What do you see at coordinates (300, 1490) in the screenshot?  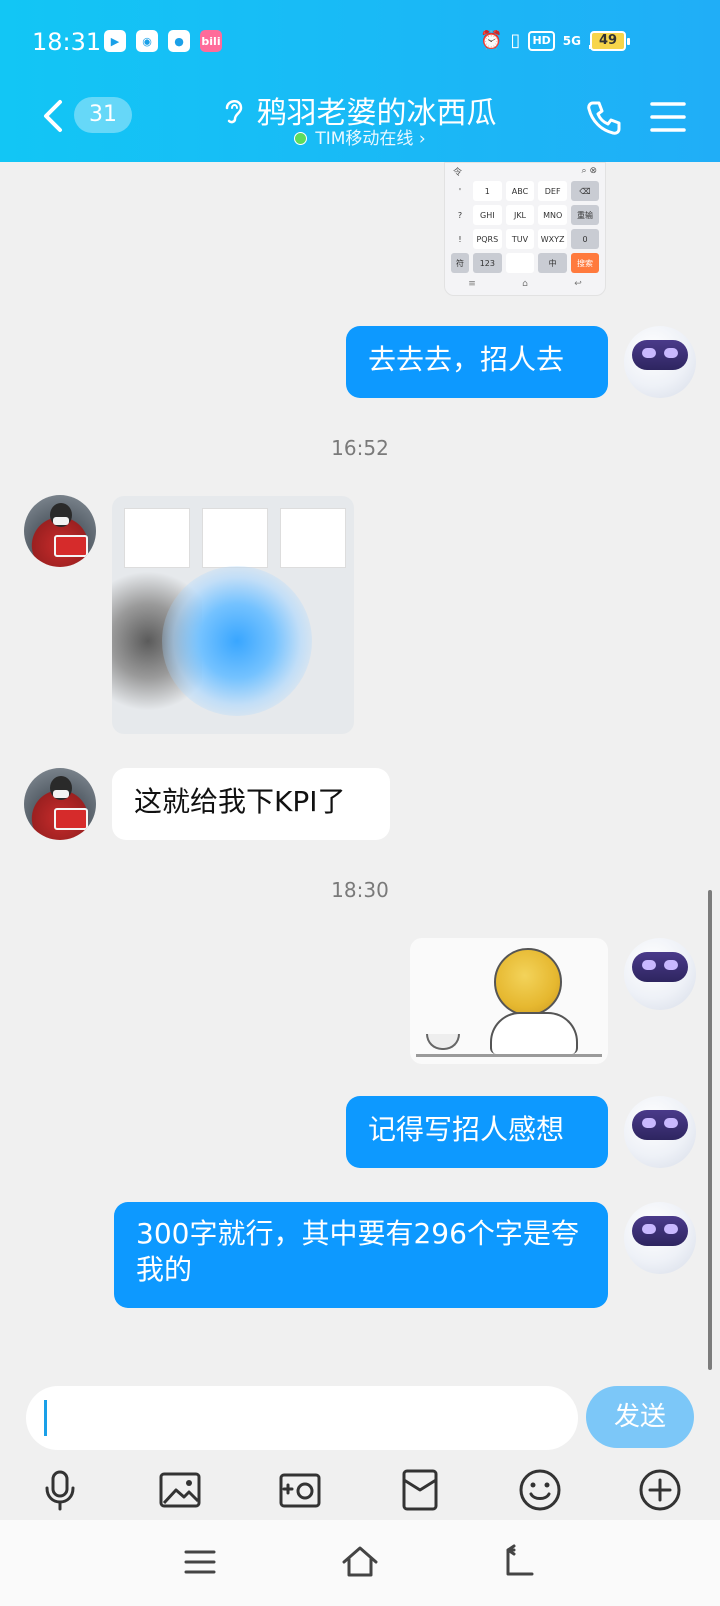 I see `camera-icon` at bounding box center [300, 1490].